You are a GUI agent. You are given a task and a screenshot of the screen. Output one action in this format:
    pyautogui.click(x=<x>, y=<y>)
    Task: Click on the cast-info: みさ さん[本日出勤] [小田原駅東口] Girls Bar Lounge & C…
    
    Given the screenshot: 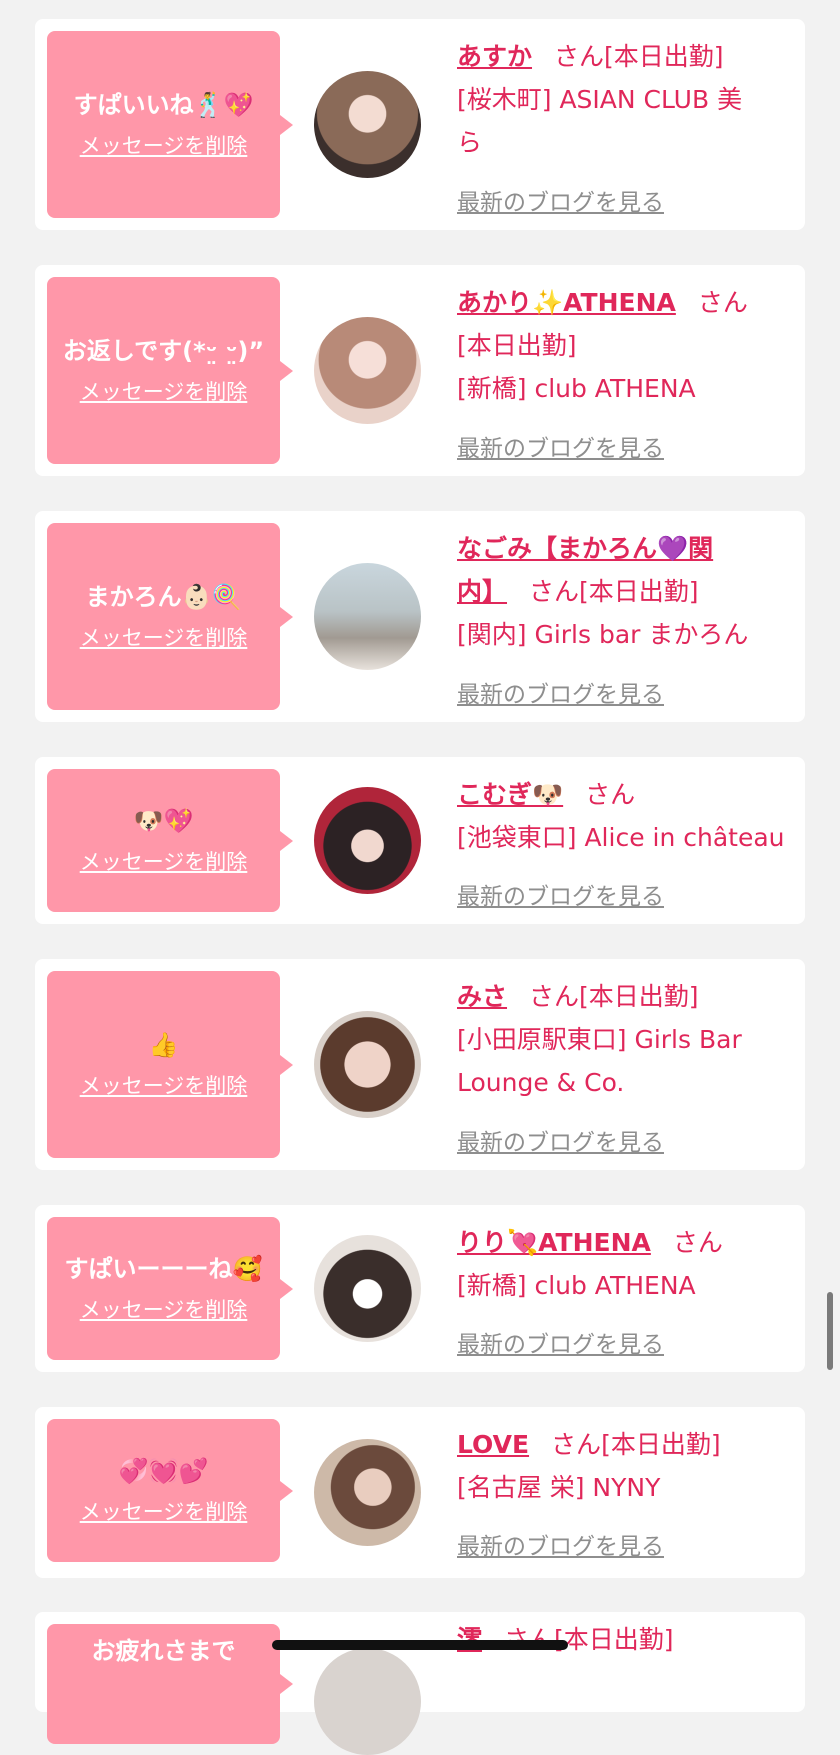 What is the action you would take?
    pyautogui.click(x=625, y=1039)
    